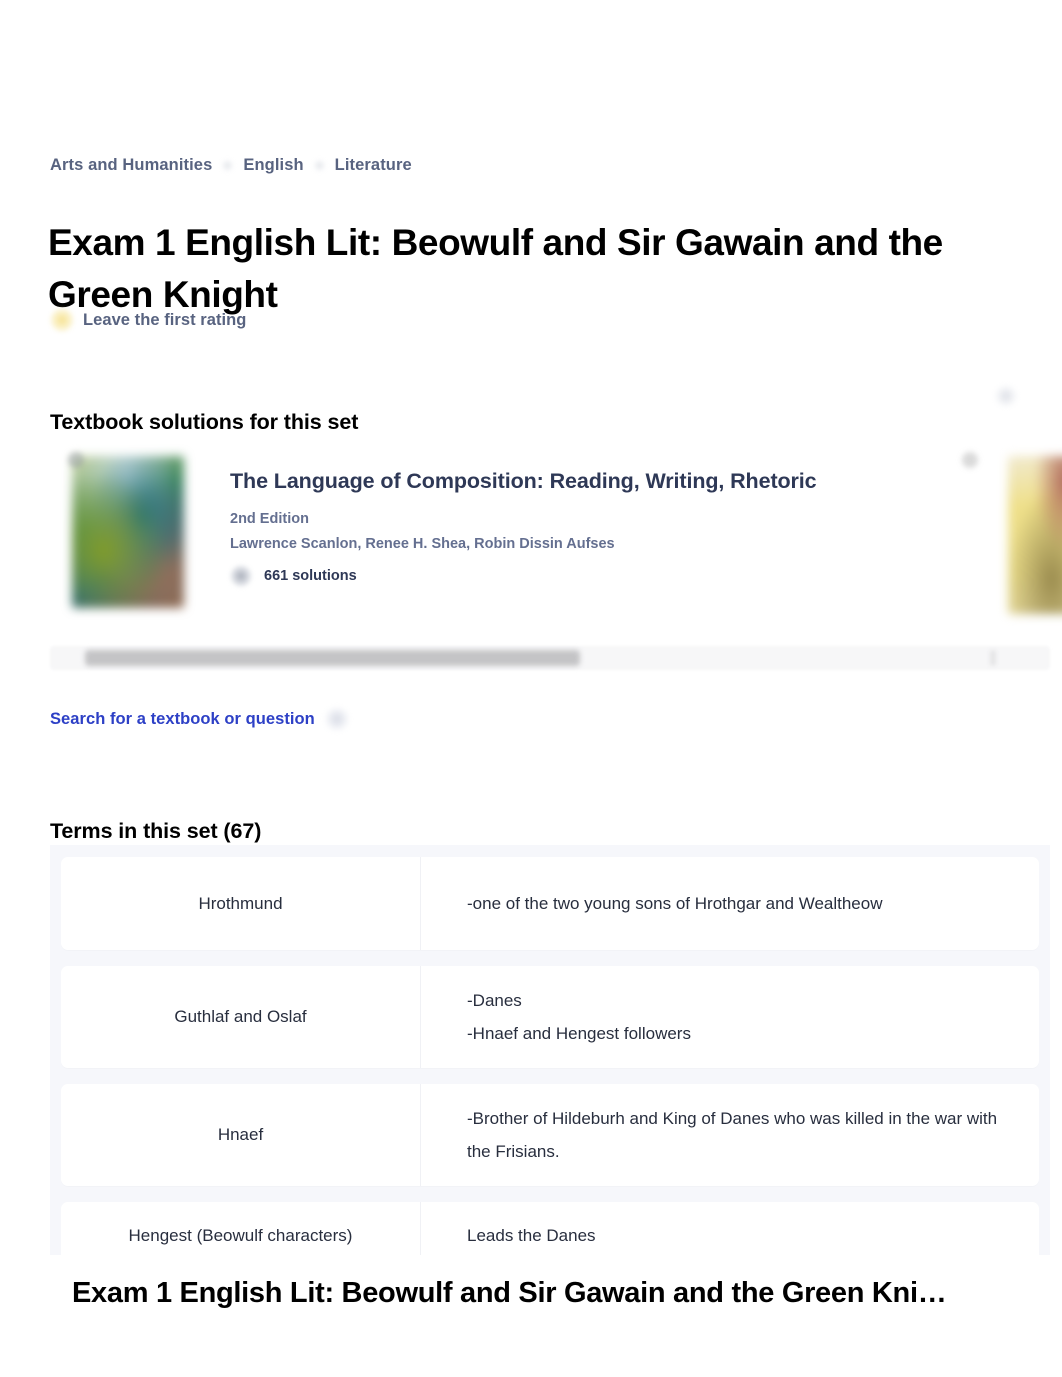 This screenshot has width=1062, height=1377. What do you see at coordinates (182, 719) in the screenshot?
I see `search-textbook-link: Search for a textbook or question` at bounding box center [182, 719].